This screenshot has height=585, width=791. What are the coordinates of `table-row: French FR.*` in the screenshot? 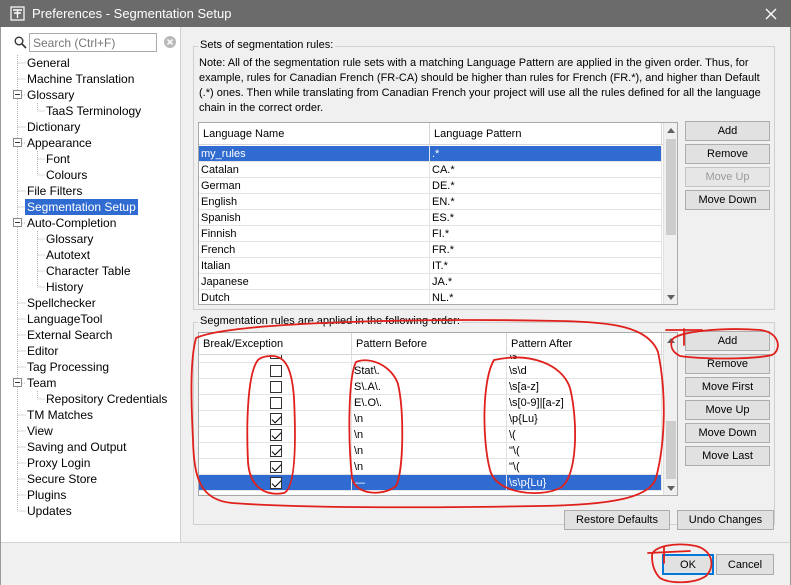 It's located at (430, 250).